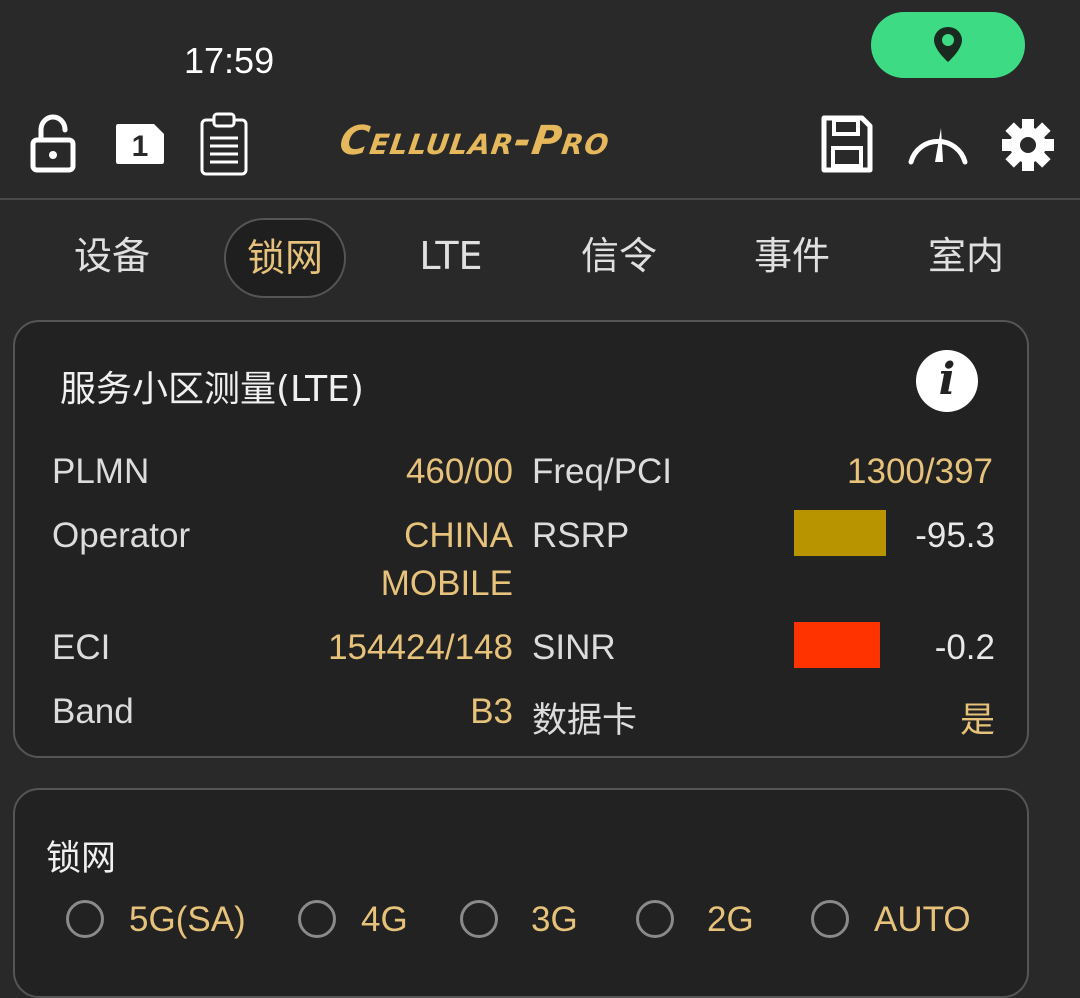  What do you see at coordinates (619, 256) in the screenshot?
I see `tab-signaling: 信令` at bounding box center [619, 256].